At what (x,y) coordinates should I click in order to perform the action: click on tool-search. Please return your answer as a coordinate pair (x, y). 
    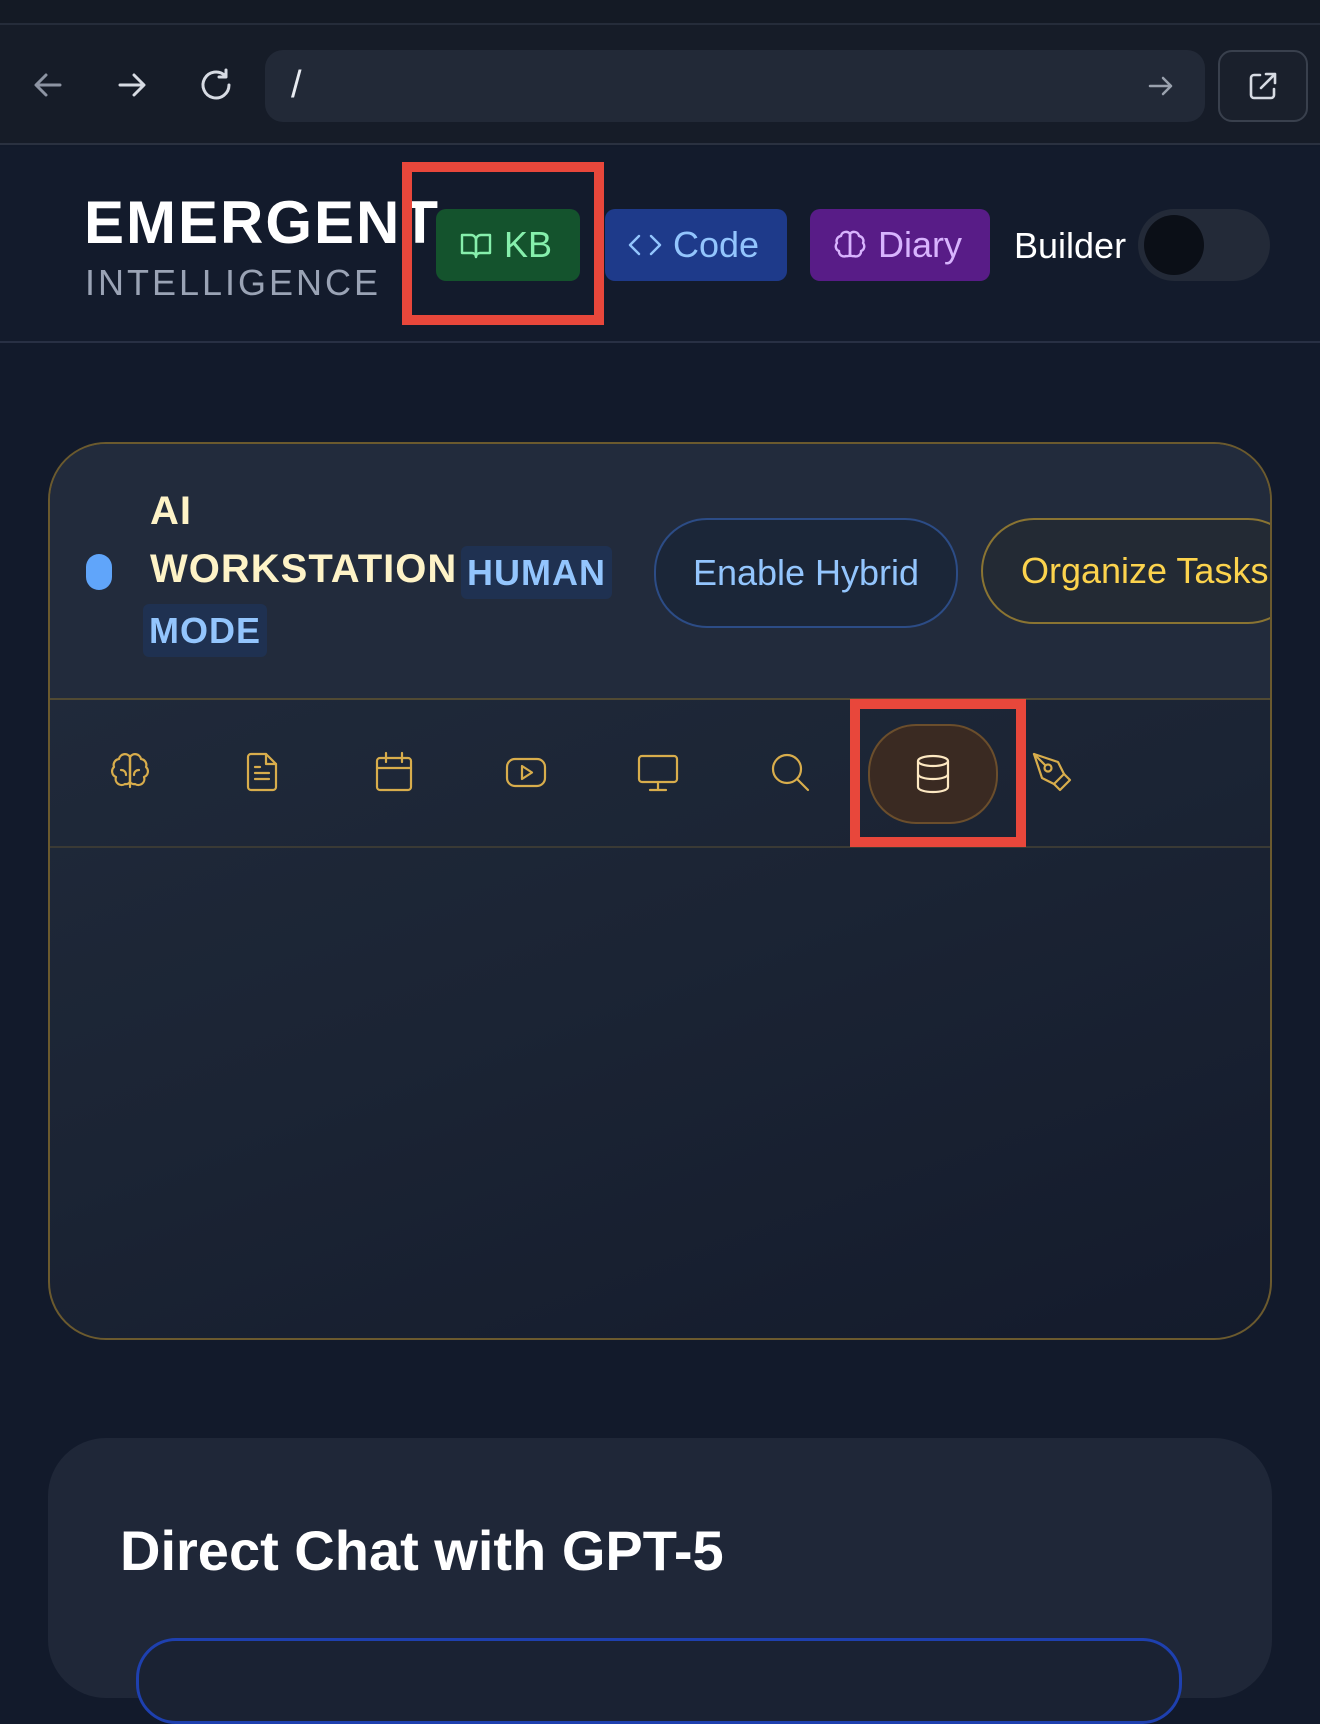
    Looking at the image, I should click on (790, 772).